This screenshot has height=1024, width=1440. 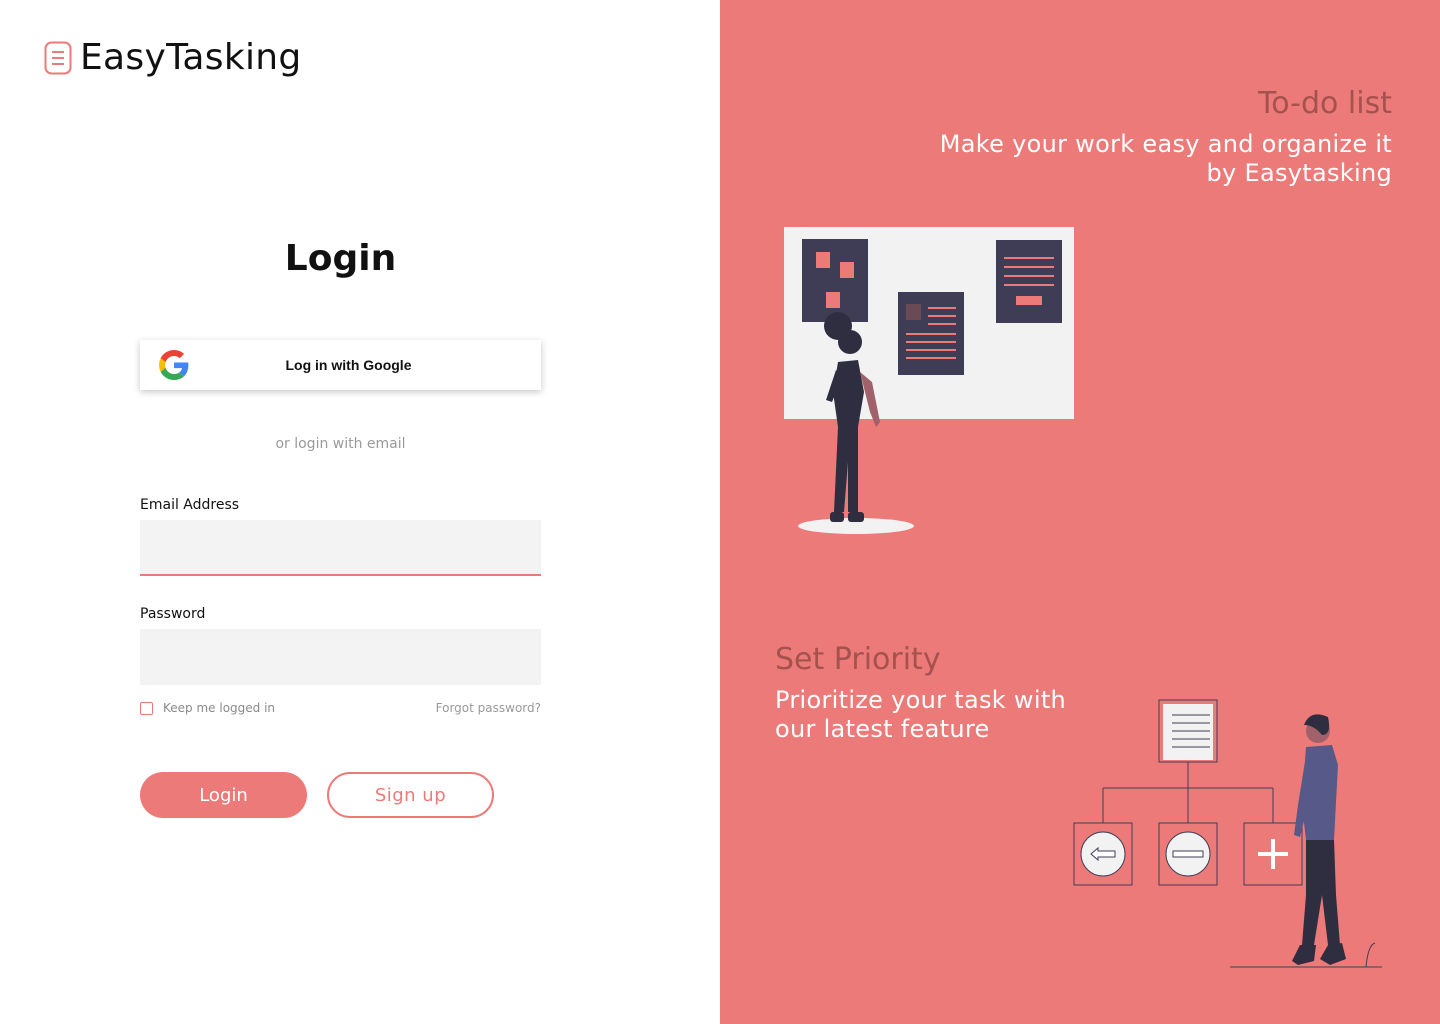 What do you see at coordinates (410, 795) in the screenshot?
I see `signup-button: Sign up` at bounding box center [410, 795].